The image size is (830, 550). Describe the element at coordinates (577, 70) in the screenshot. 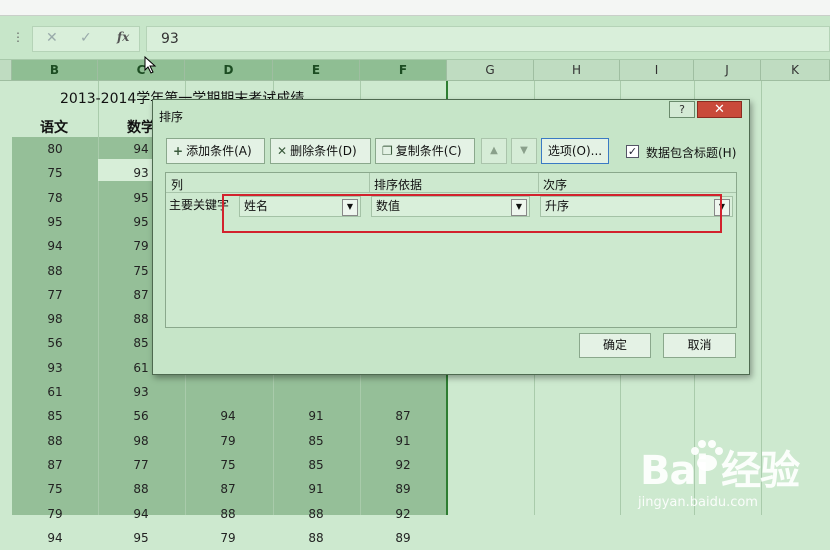

I see `col-header-h: H` at that location.